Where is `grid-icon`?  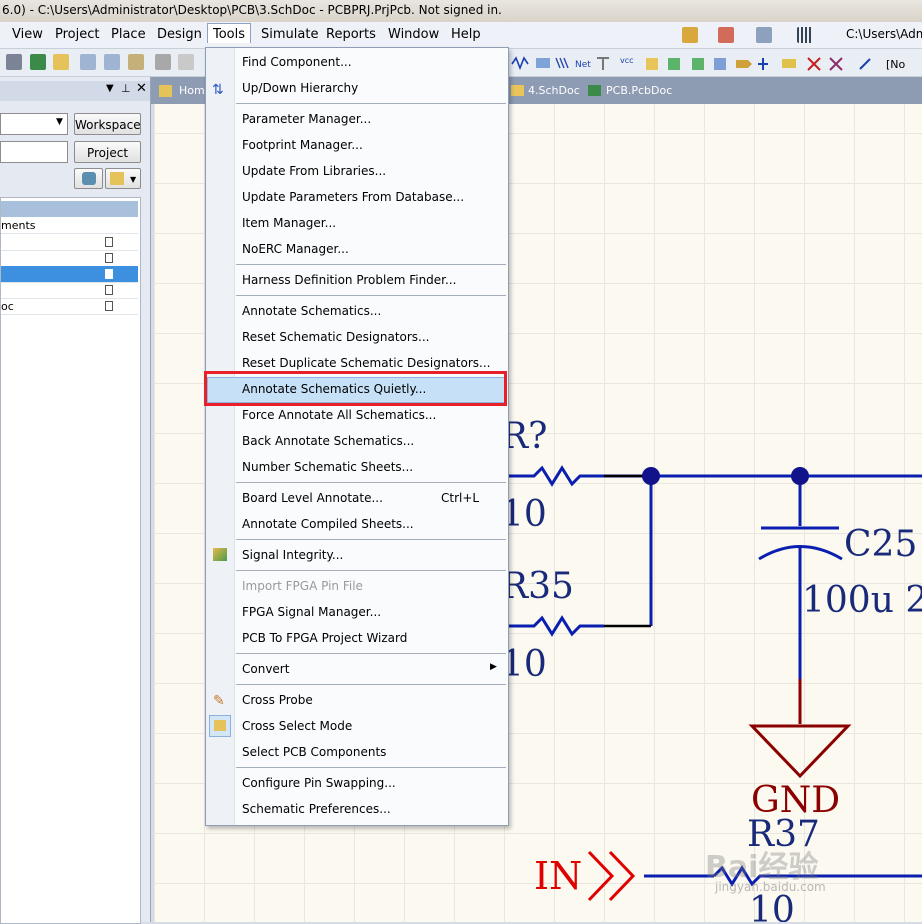
grid-icon is located at coordinates (805, 35).